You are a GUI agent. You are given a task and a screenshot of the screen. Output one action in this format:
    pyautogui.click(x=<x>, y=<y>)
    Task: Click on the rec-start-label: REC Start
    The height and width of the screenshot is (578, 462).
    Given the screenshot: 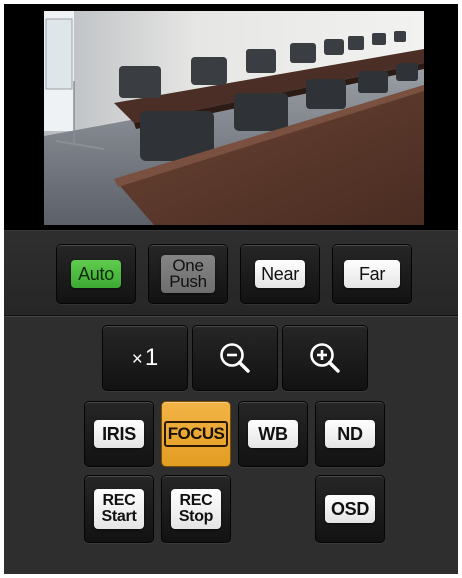 What is the action you would take?
    pyautogui.click(x=119, y=509)
    